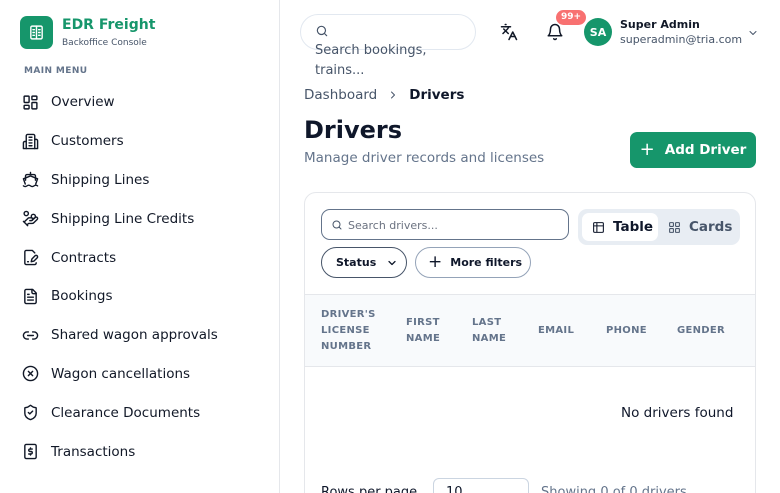 The width and height of the screenshot is (780, 493). What do you see at coordinates (83, 102) in the screenshot?
I see `sidebar-item-label: Overview` at bounding box center [83, 102].